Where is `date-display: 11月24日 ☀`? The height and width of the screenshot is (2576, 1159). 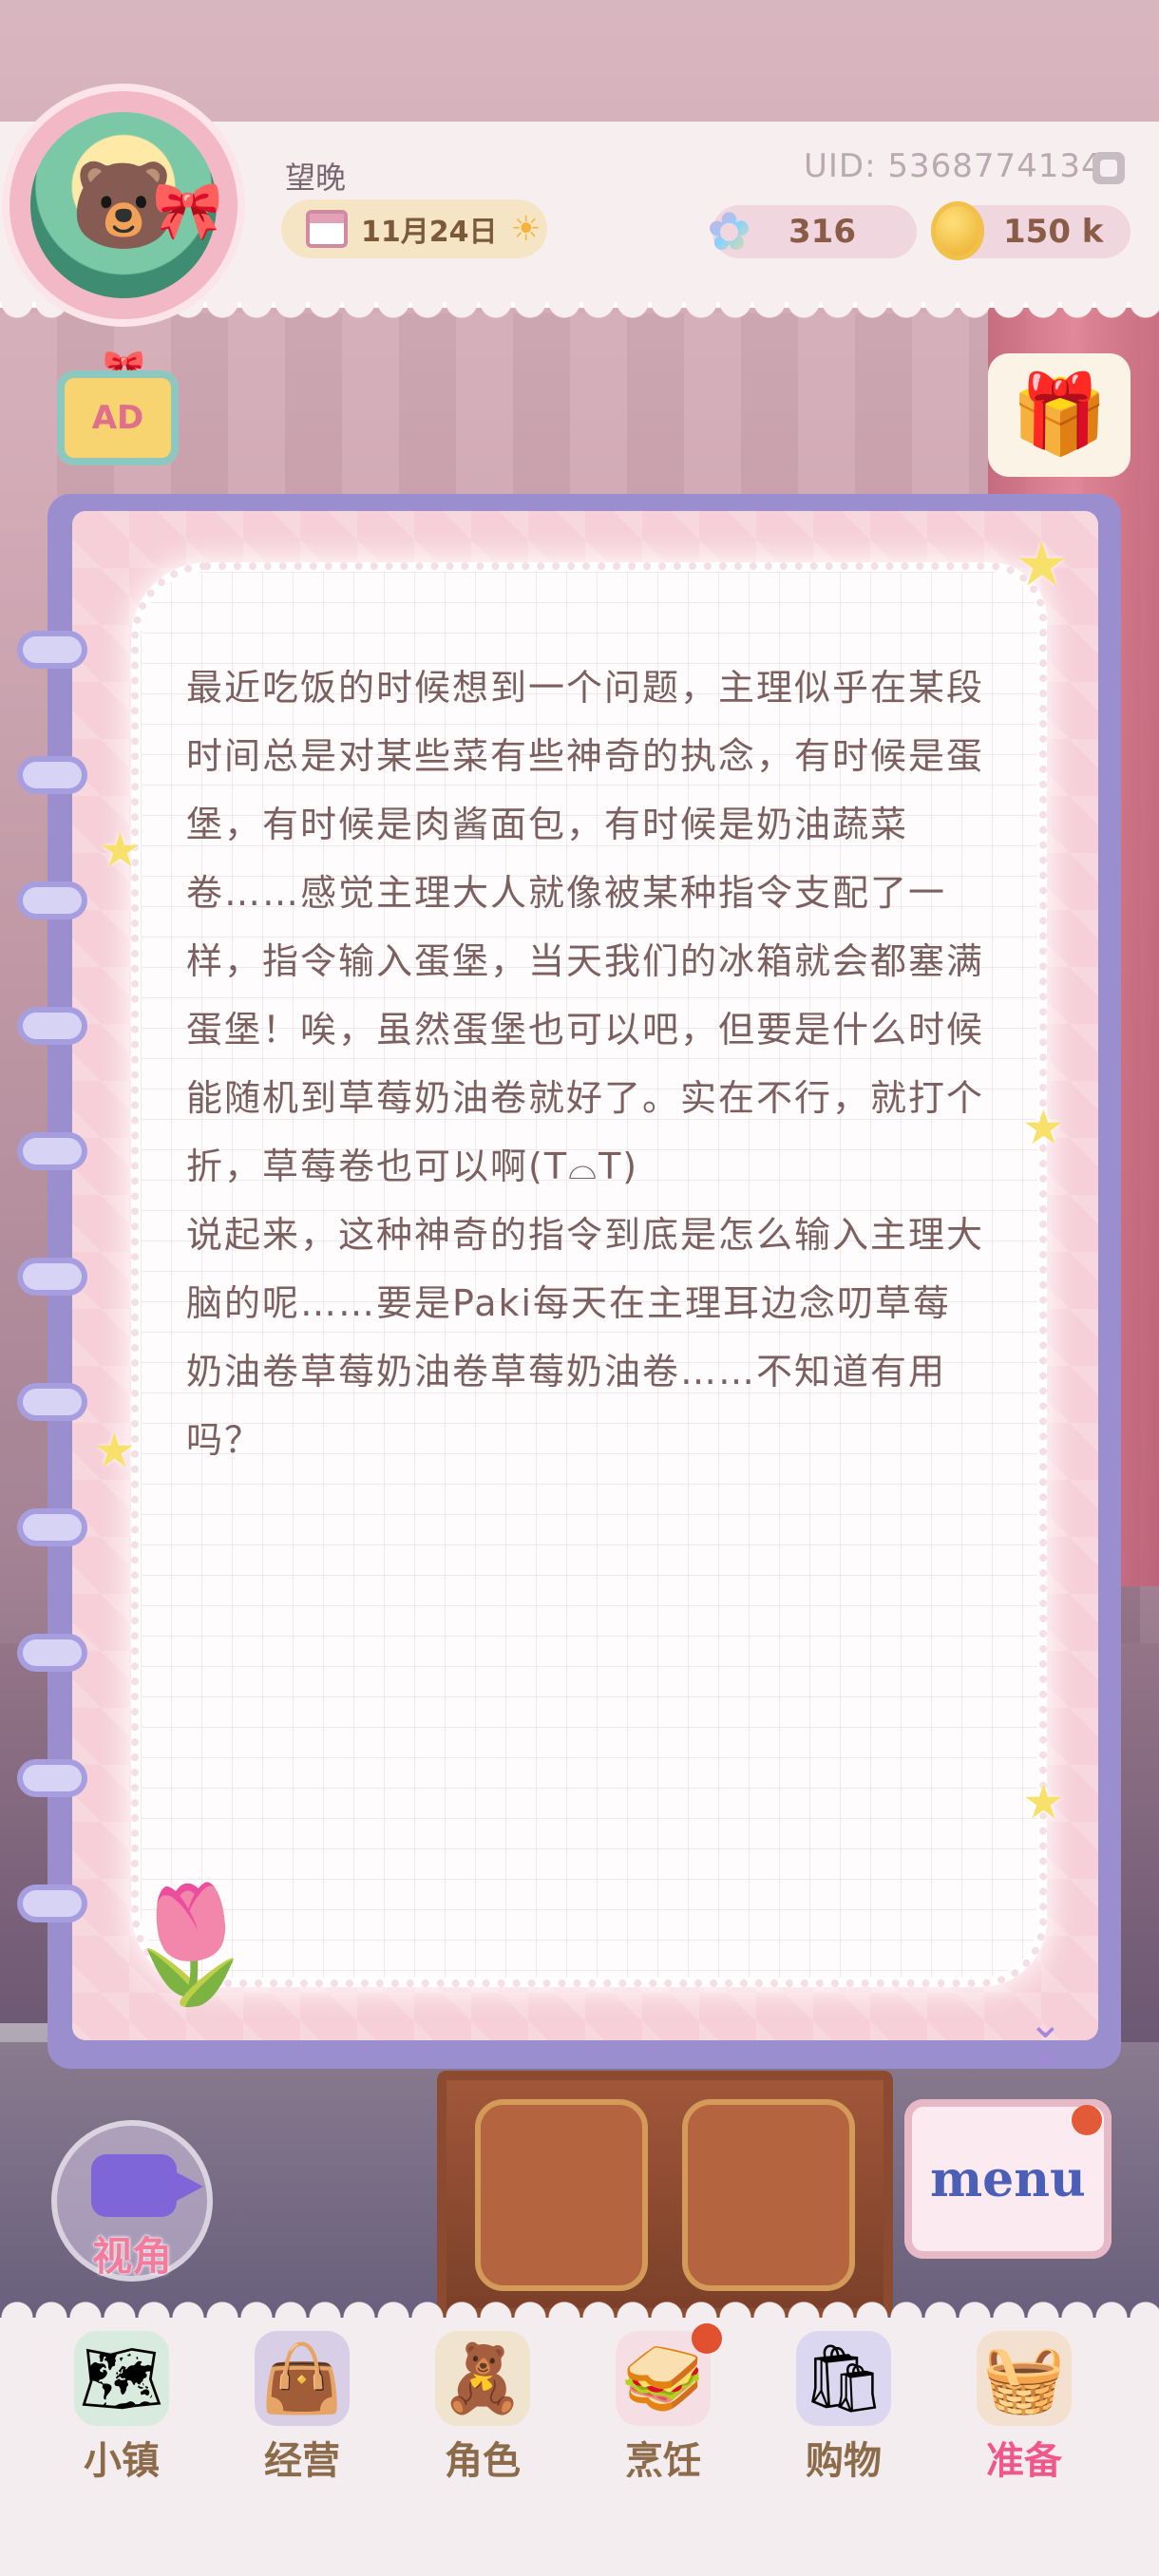 date-display: 11月24日 ☀ is located at coordinates (414, 228).